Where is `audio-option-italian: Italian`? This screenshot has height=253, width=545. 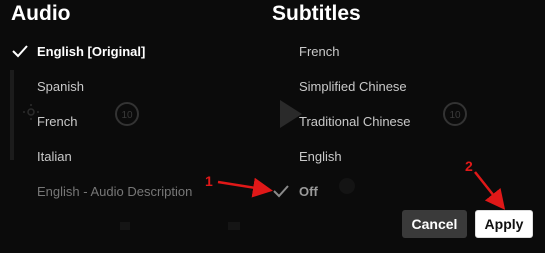
audio-option-italian: Italian is located at coordinates (54, 157).